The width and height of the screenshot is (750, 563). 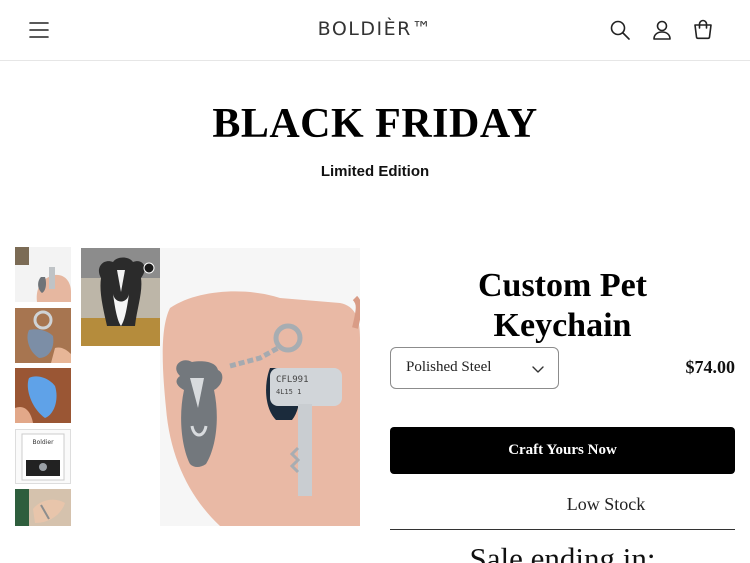 What do you see at coordinates (606, 504) in the screenshot?
I see `stock-status: Low Stock` at bounding box center [606, 504].